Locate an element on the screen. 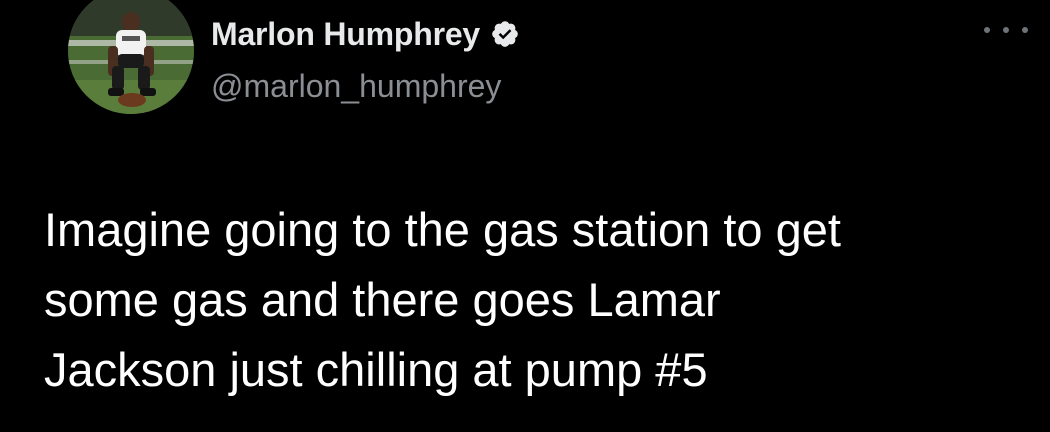 The image size is (1050, 432). author-display-name: Marlon Humphrey is located at coordinates (345, 34).